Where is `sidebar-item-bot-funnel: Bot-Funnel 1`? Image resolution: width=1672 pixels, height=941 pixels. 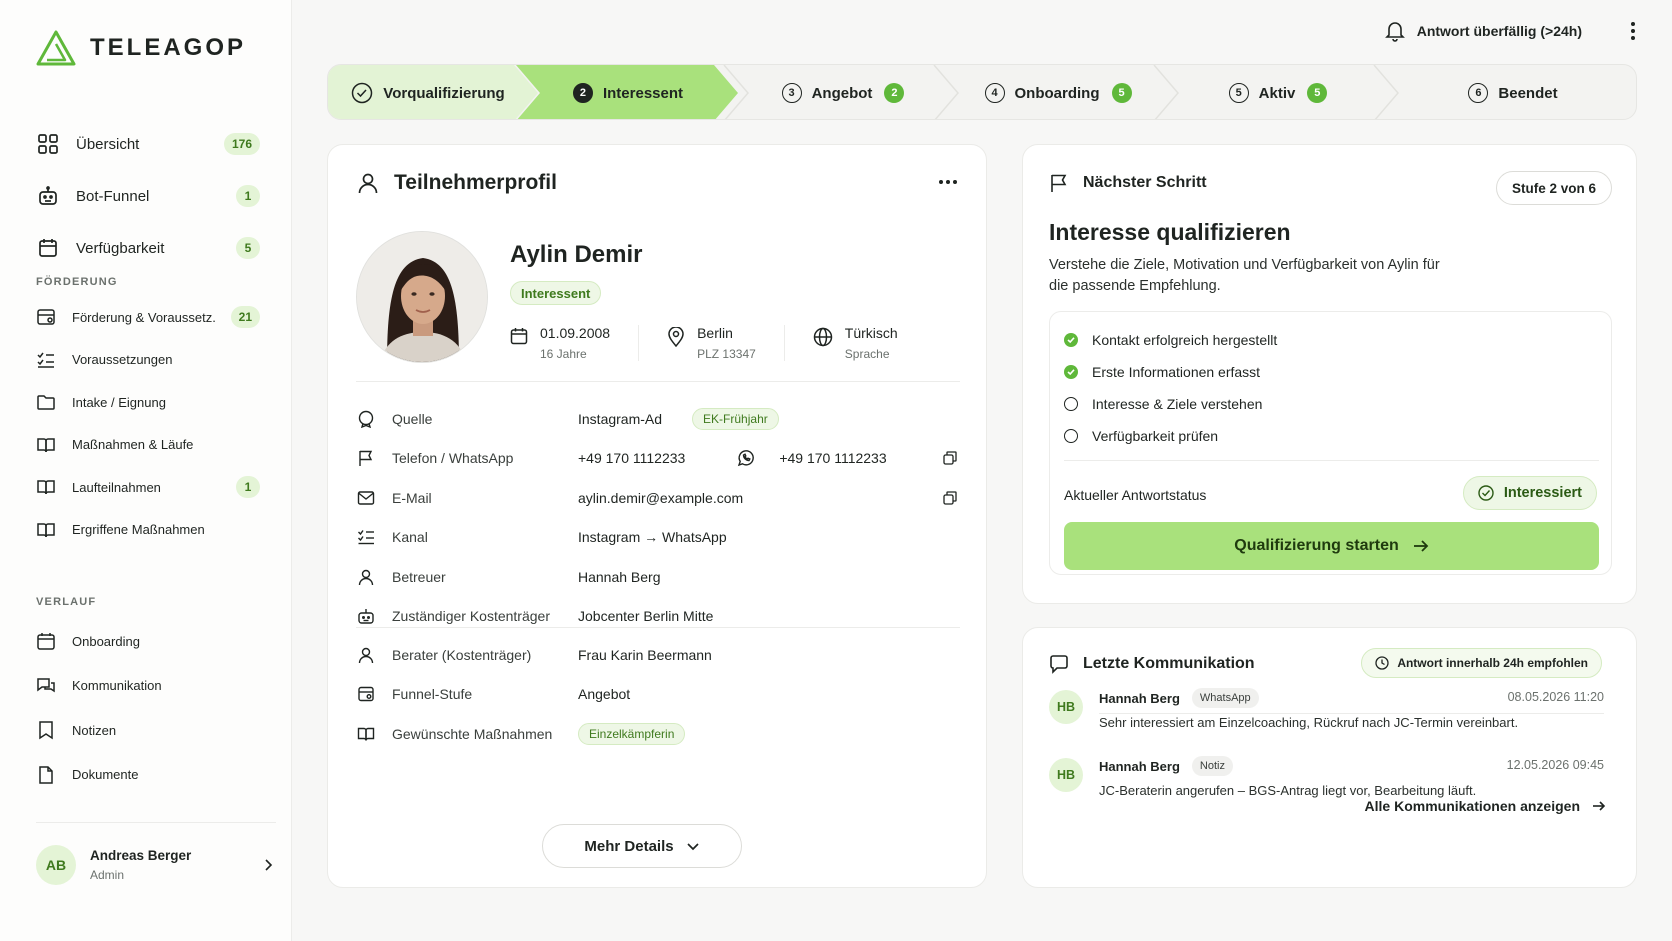
sidebar-item-bot-funnel: Bot-Funnel 1 is located at coordinates (148, 196).